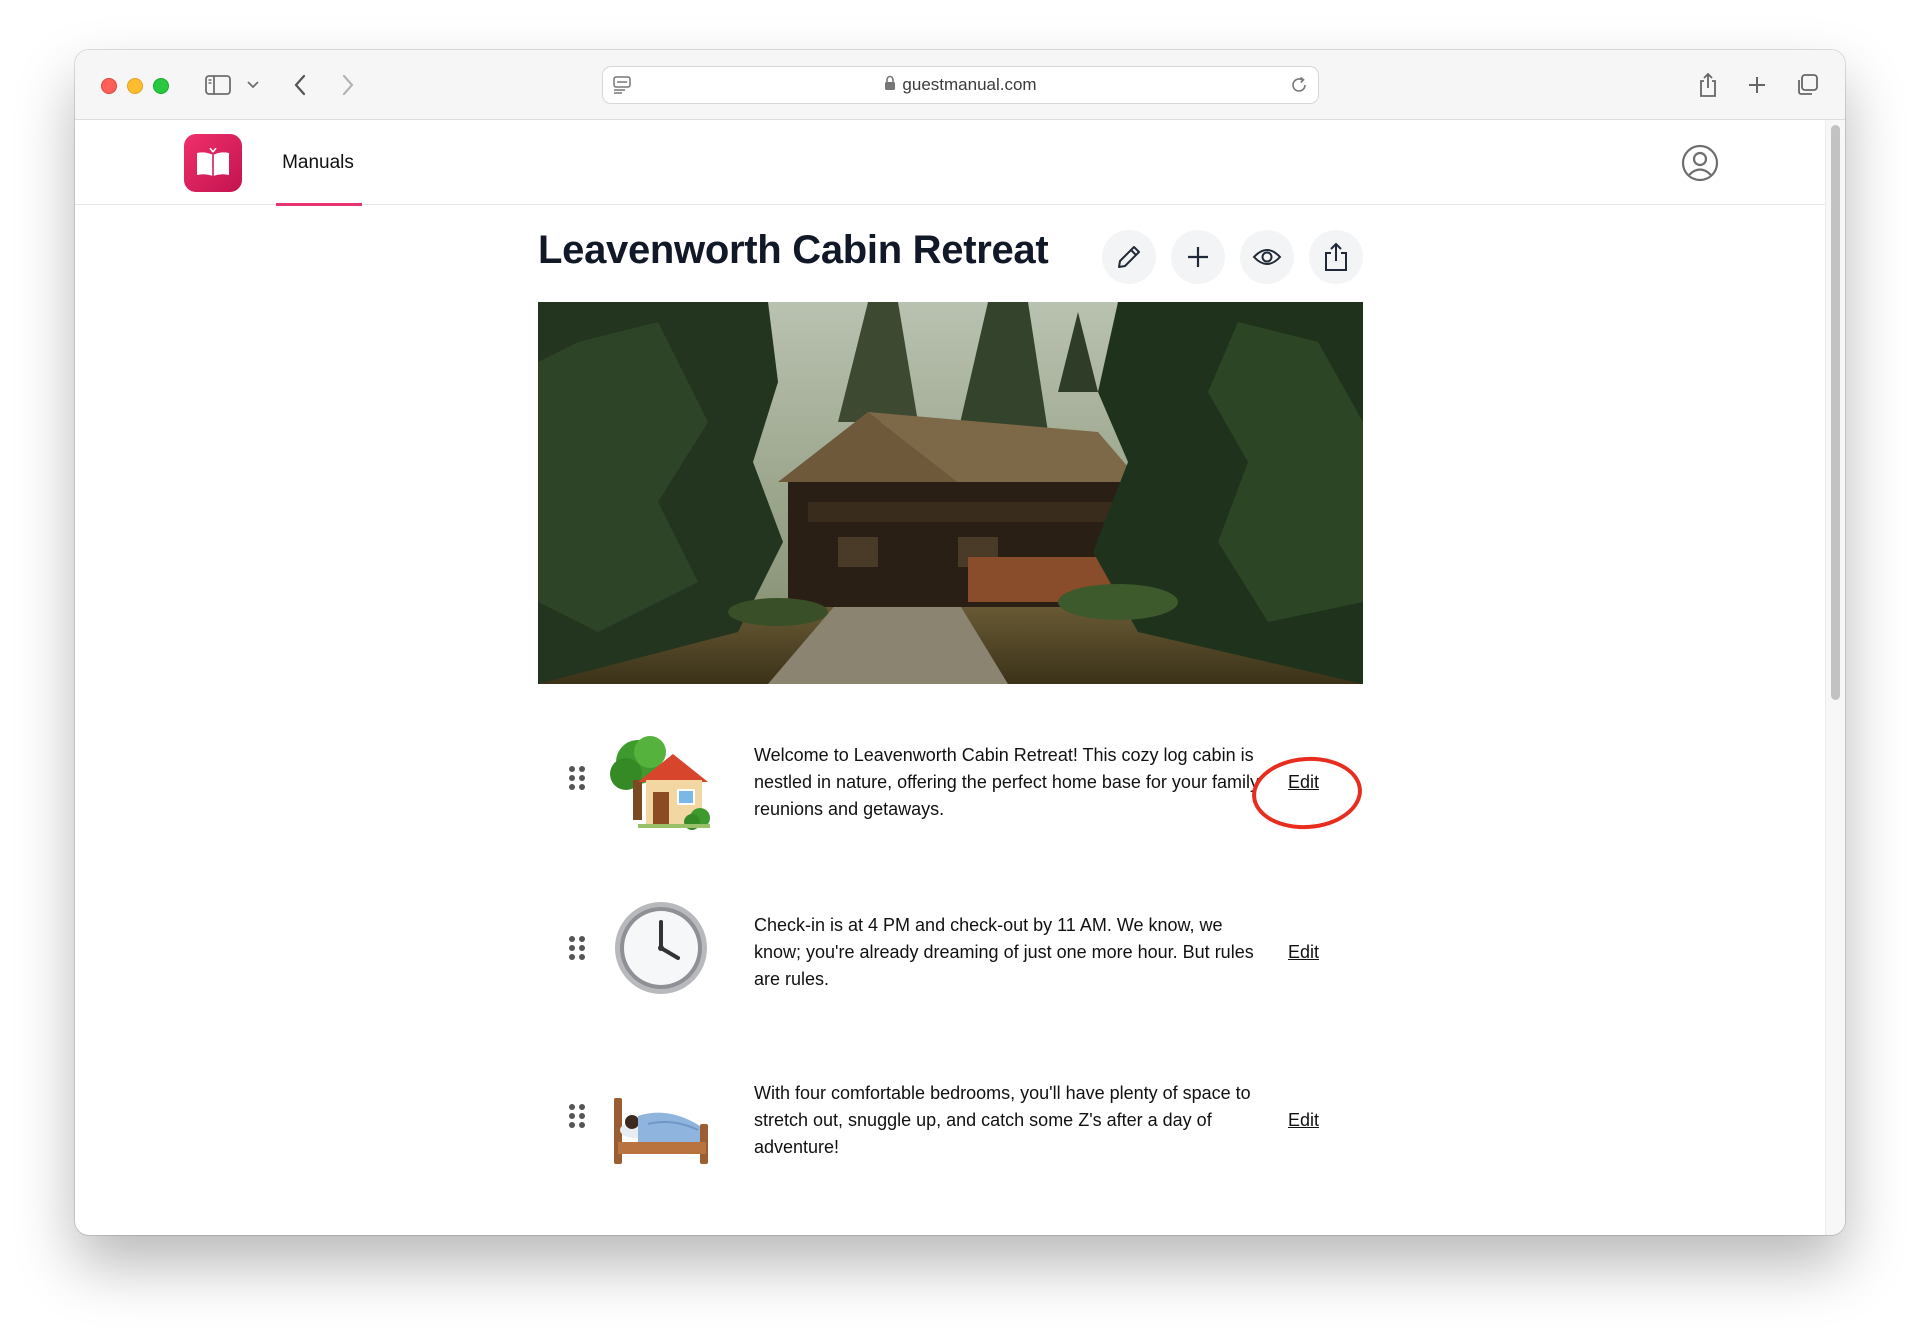 This screenshot has width=1920, height=1334. What do you see at coordinates (890, 85) in the screenshot?
I see `lock-icon` at bounding box center [890, 85].